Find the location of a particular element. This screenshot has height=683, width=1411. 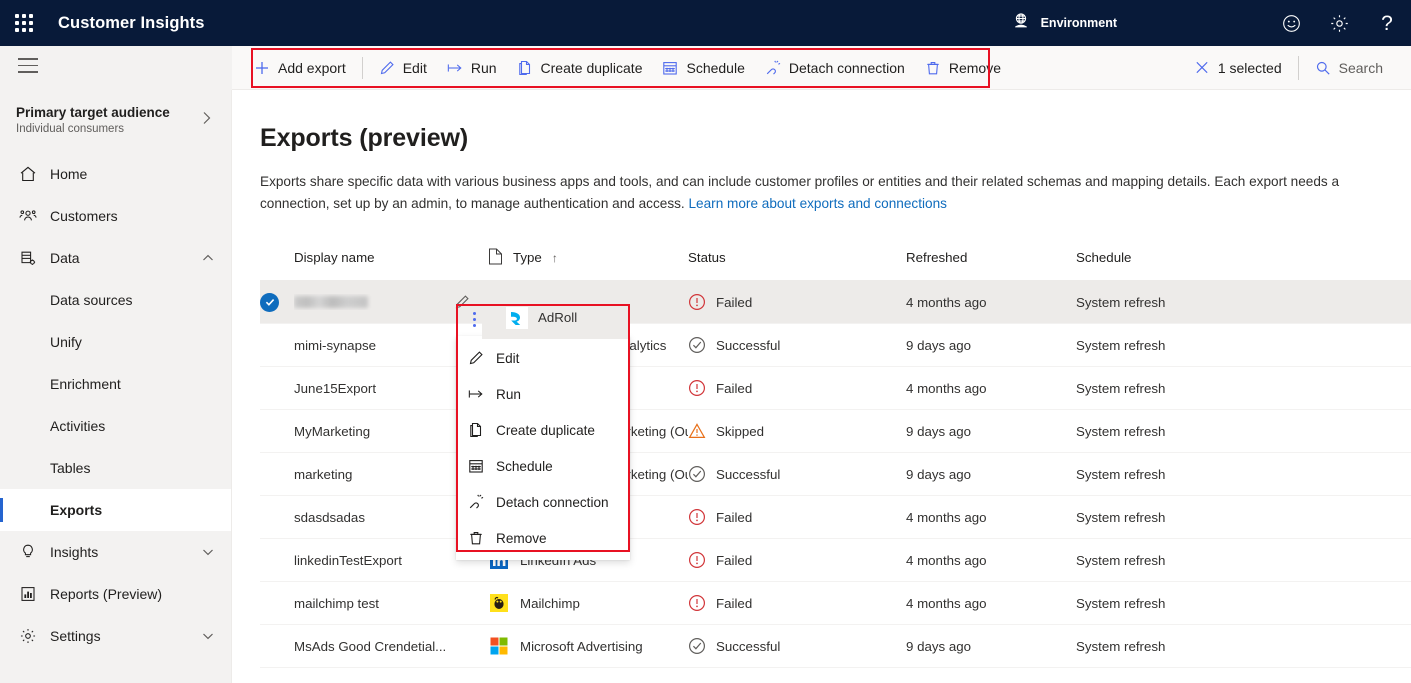

context-menu-run: Run is located at coordinates (543, 394).